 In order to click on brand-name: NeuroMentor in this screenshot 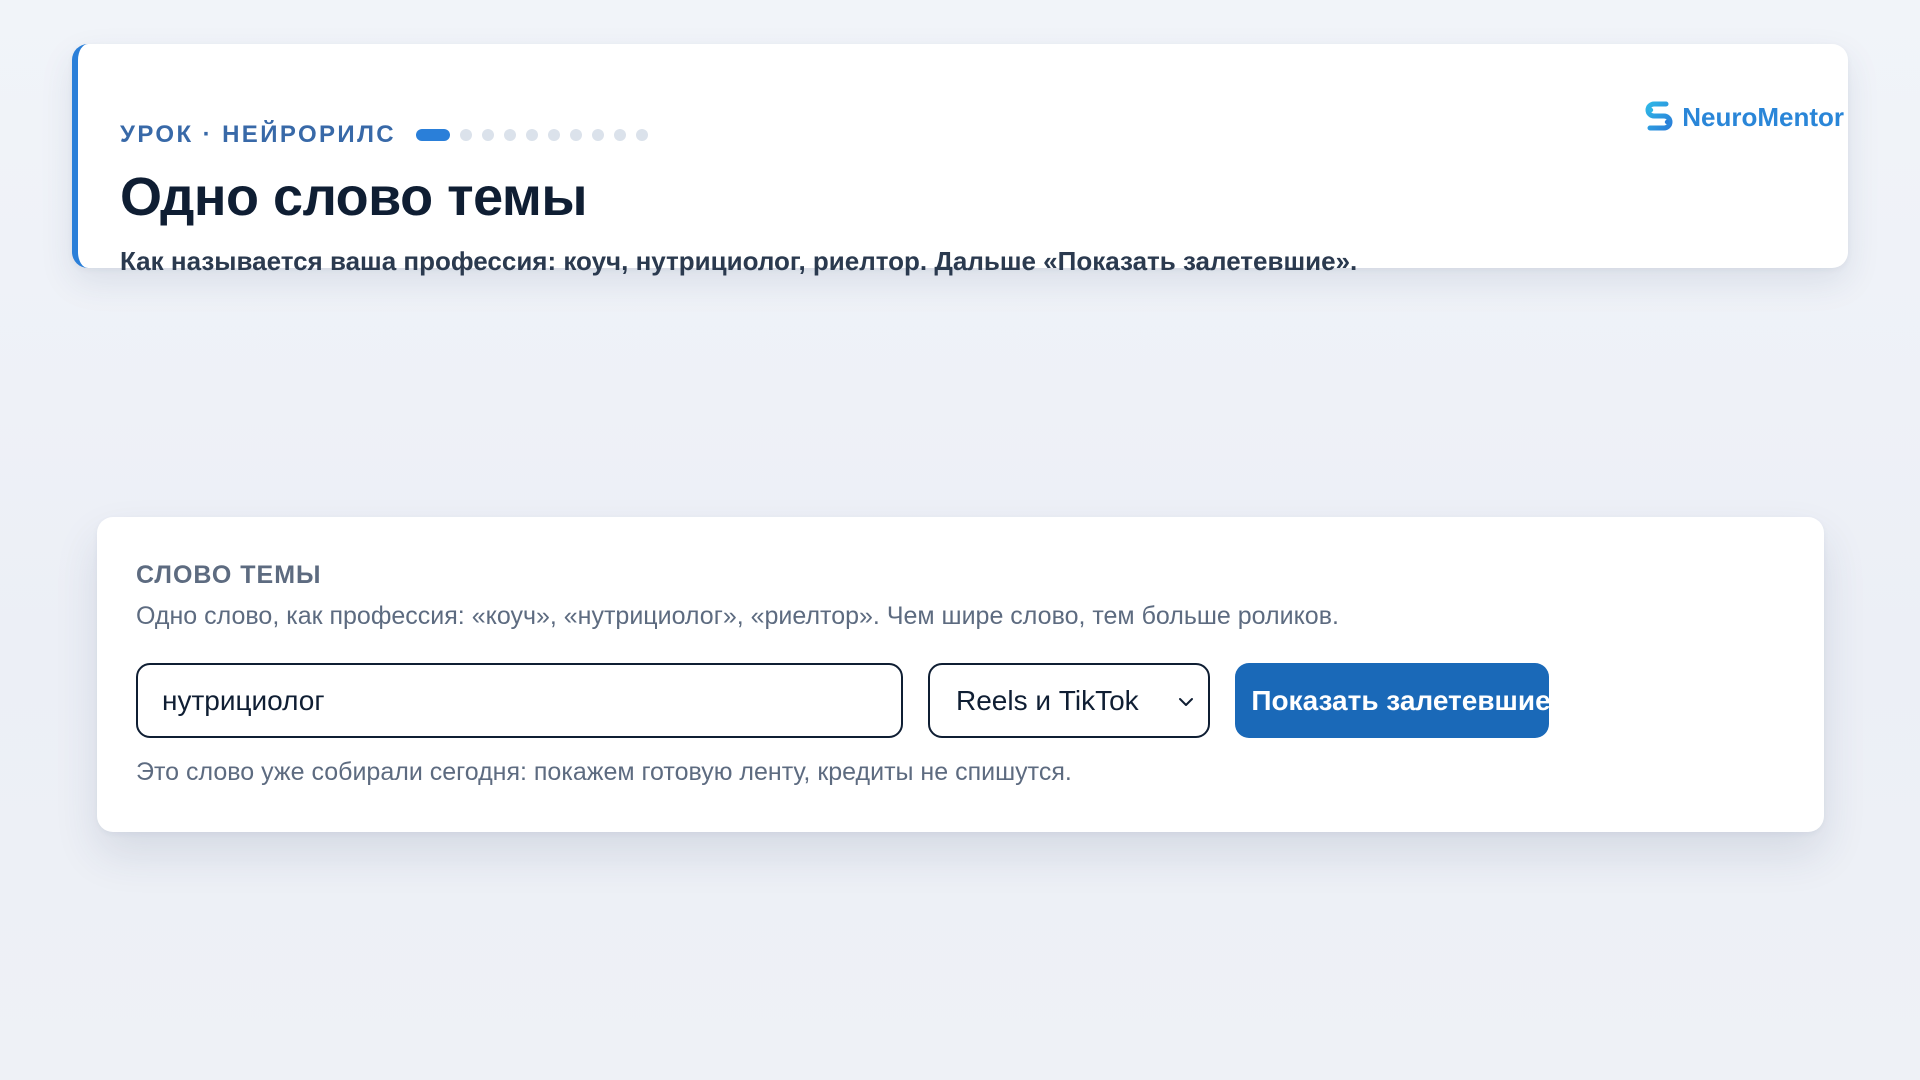, I will do `click(1763, 116)`.